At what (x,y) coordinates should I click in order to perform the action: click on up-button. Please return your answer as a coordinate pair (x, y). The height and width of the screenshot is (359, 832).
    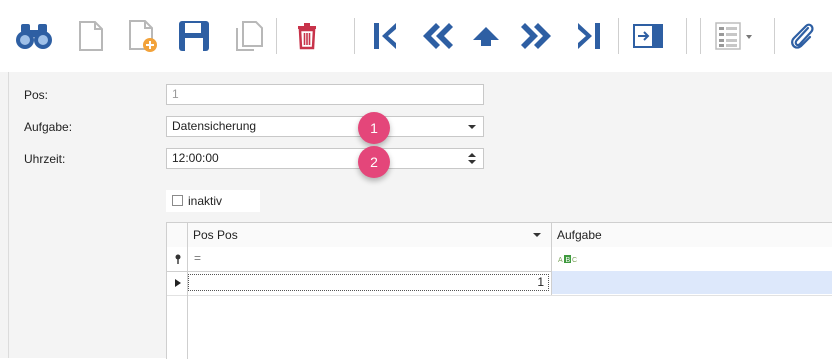
    Looking at the image, I should click on (486, 36).